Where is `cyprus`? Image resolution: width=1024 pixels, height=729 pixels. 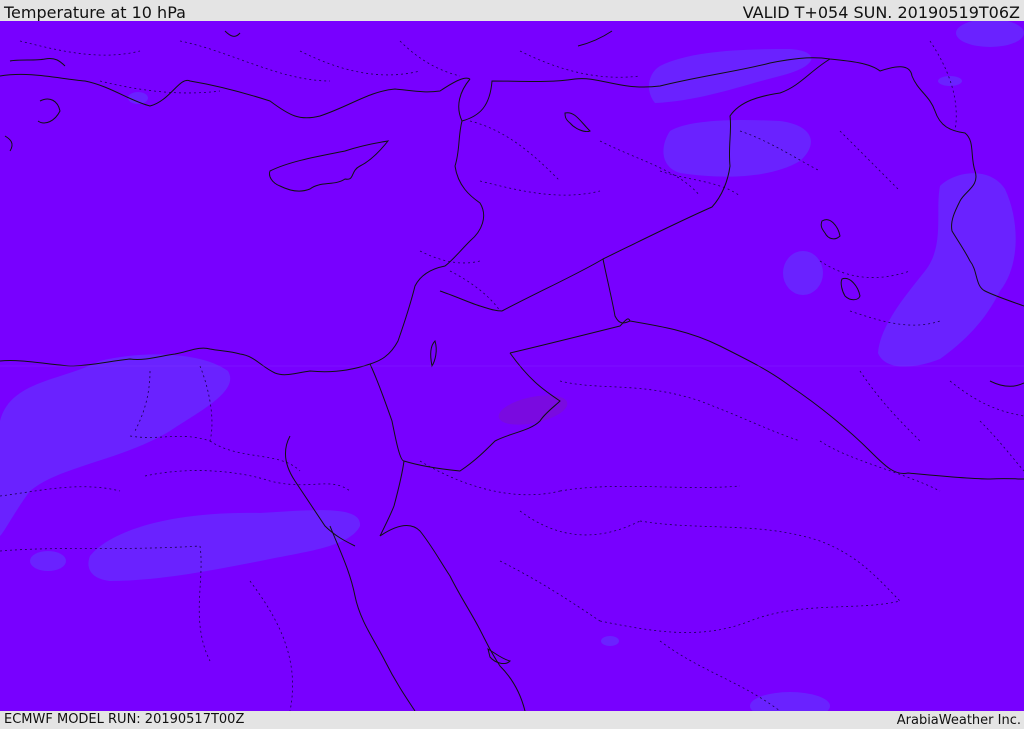
cyprus is located at coordinates (329, 166).